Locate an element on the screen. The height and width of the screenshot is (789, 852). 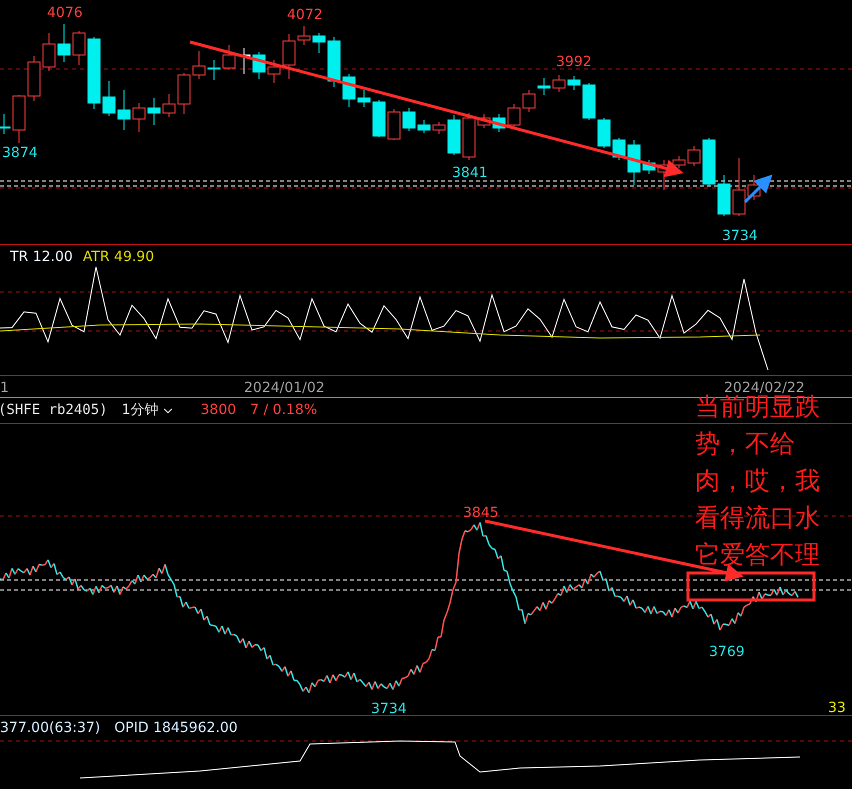
price-label: 3769 is located at coordinates (727, 652).